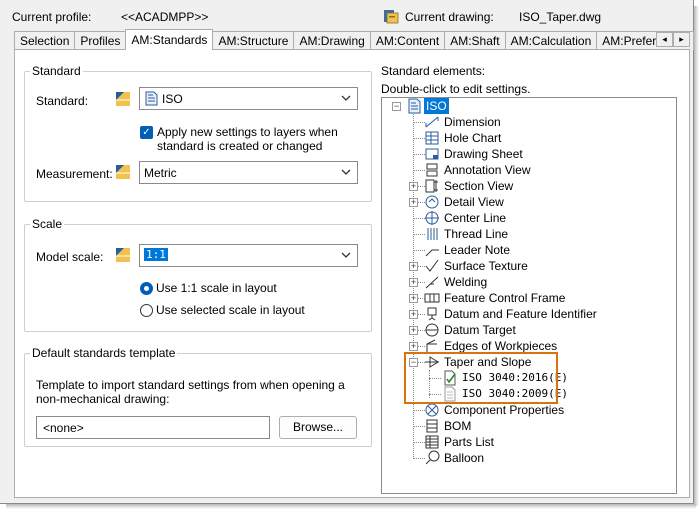  I want to click on standard-combo: ISO, so click(248, 98).